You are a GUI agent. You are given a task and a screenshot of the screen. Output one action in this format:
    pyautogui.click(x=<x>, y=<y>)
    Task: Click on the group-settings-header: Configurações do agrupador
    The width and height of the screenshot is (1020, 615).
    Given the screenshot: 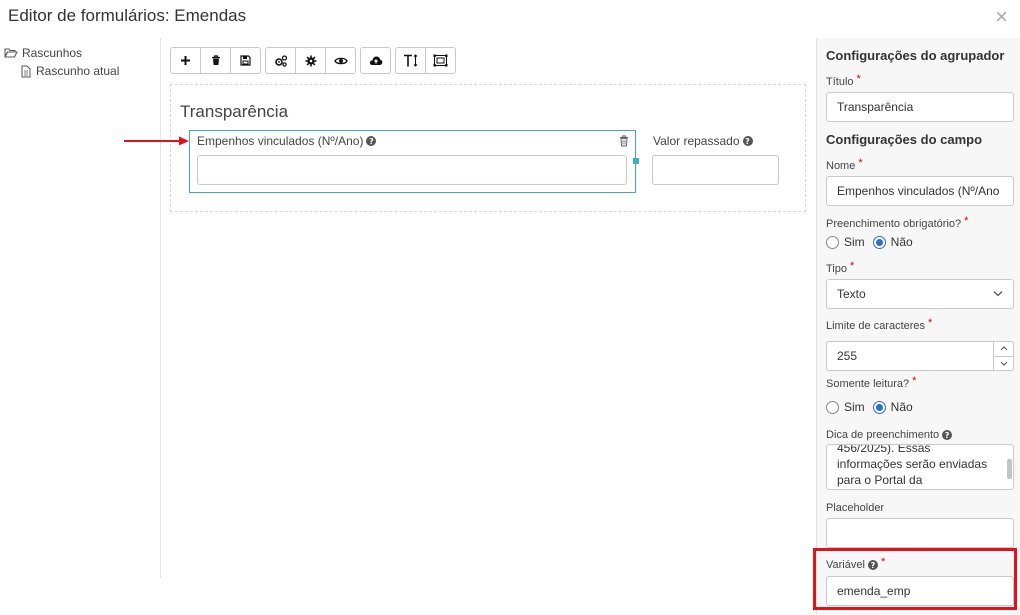 What is the action you would take?
    pyautogui.click(x=915, y=55)
    